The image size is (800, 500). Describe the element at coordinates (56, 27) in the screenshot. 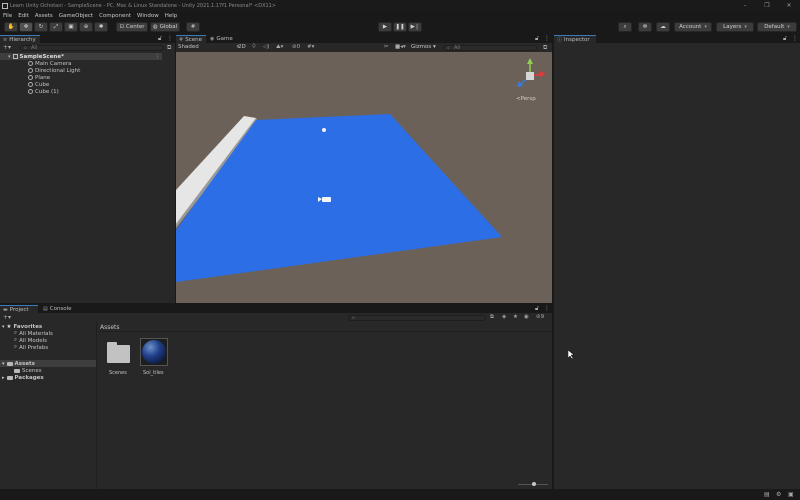

I see `scale-tool-icon: ⤢` at that location.